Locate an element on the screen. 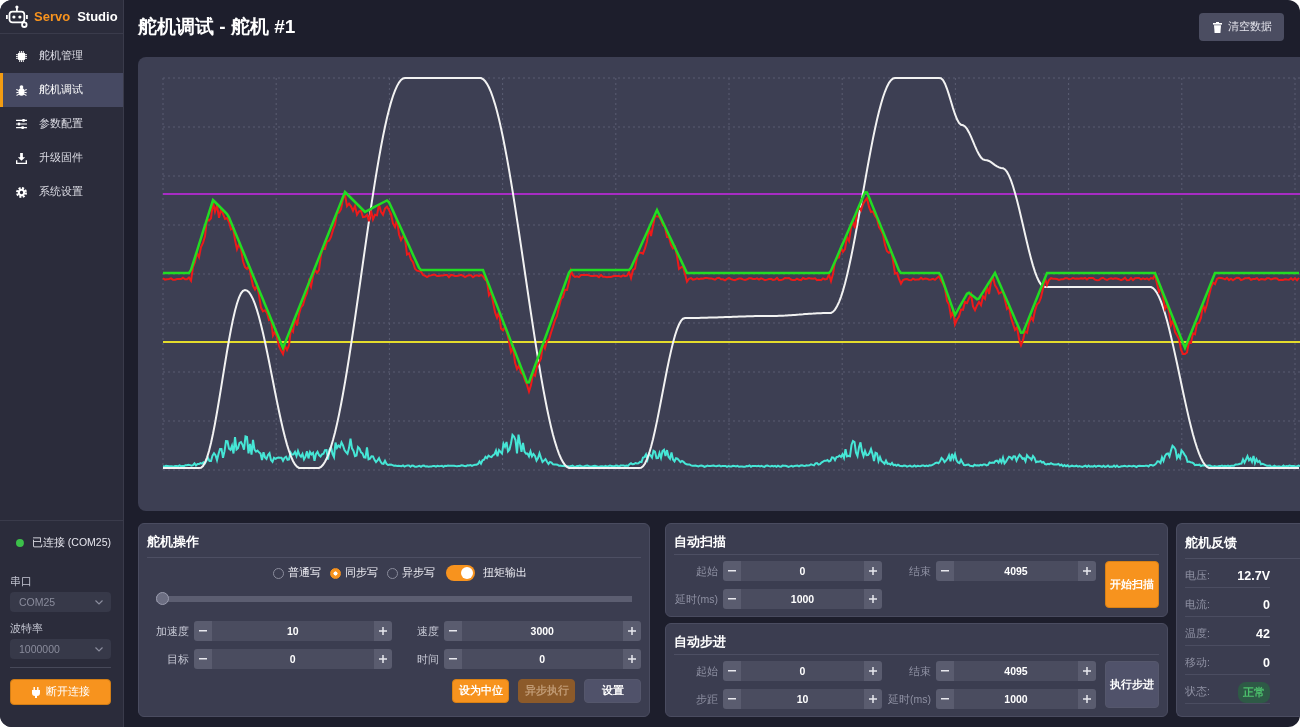 This screenshot has height=727, width=1300. nav-item: 舵机调试 is located at coordinates (61, 90).